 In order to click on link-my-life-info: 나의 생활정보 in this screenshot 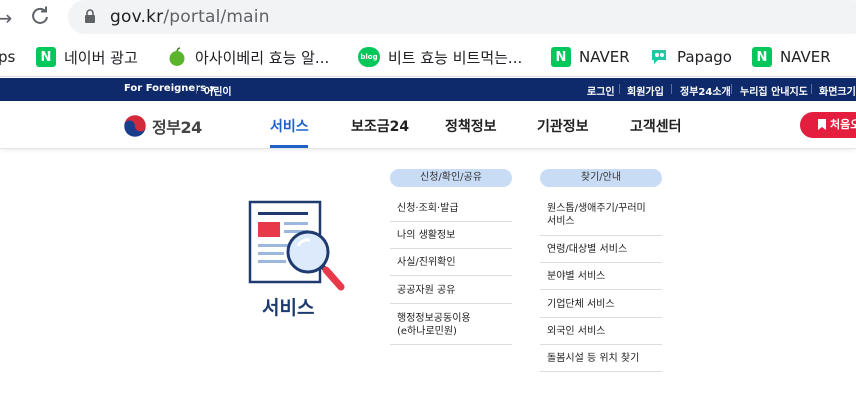, I will do `click(426, 235)`.